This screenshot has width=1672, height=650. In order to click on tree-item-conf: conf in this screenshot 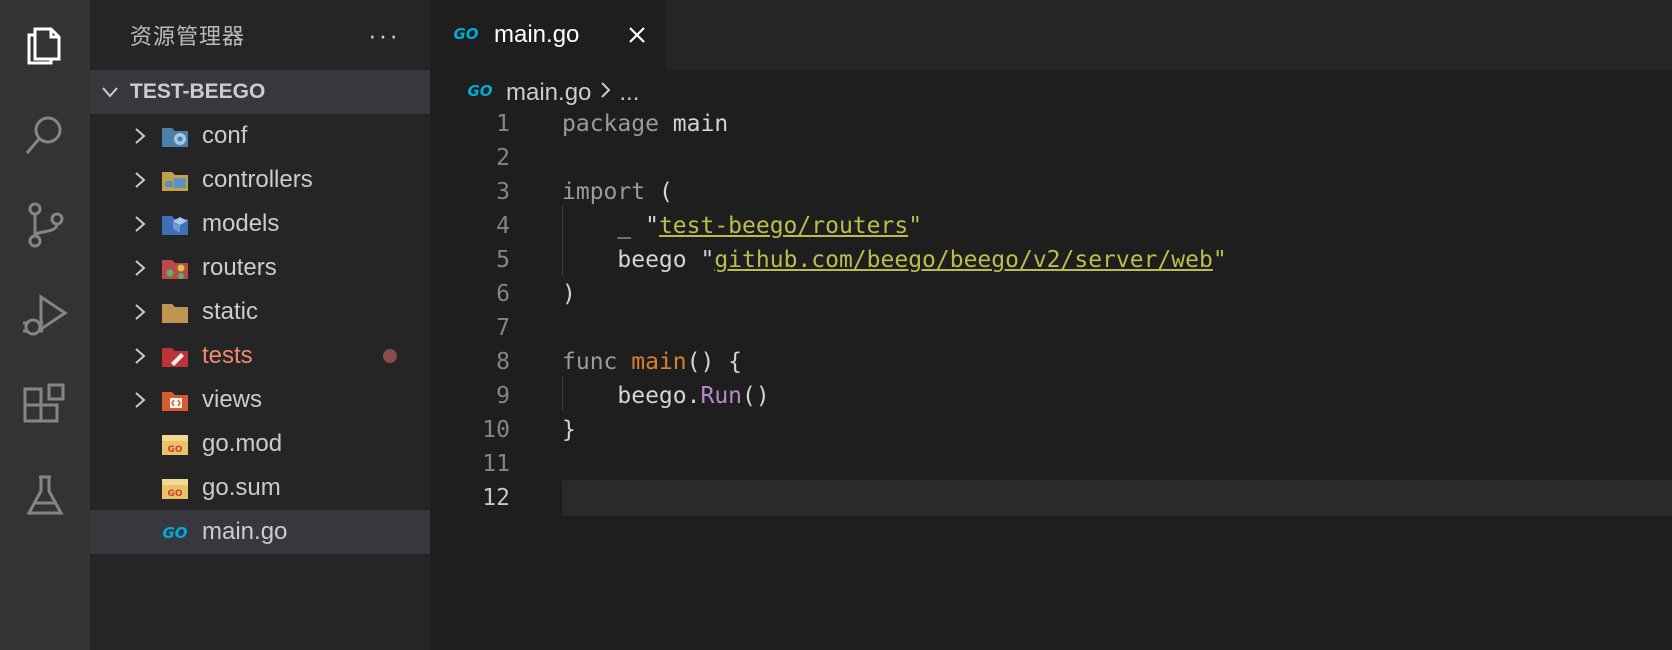, I will do `click(260, 136)`.